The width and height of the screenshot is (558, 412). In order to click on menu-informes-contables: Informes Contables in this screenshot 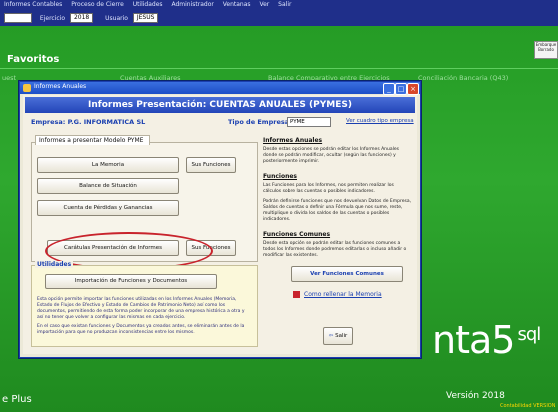, I will do `click(33, 4)`.